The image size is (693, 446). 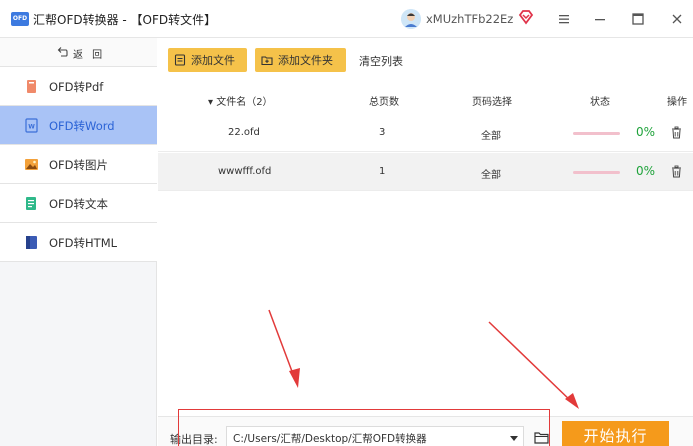 I want to click on column-page-select: 页码选择, so click(x=492, y=102).